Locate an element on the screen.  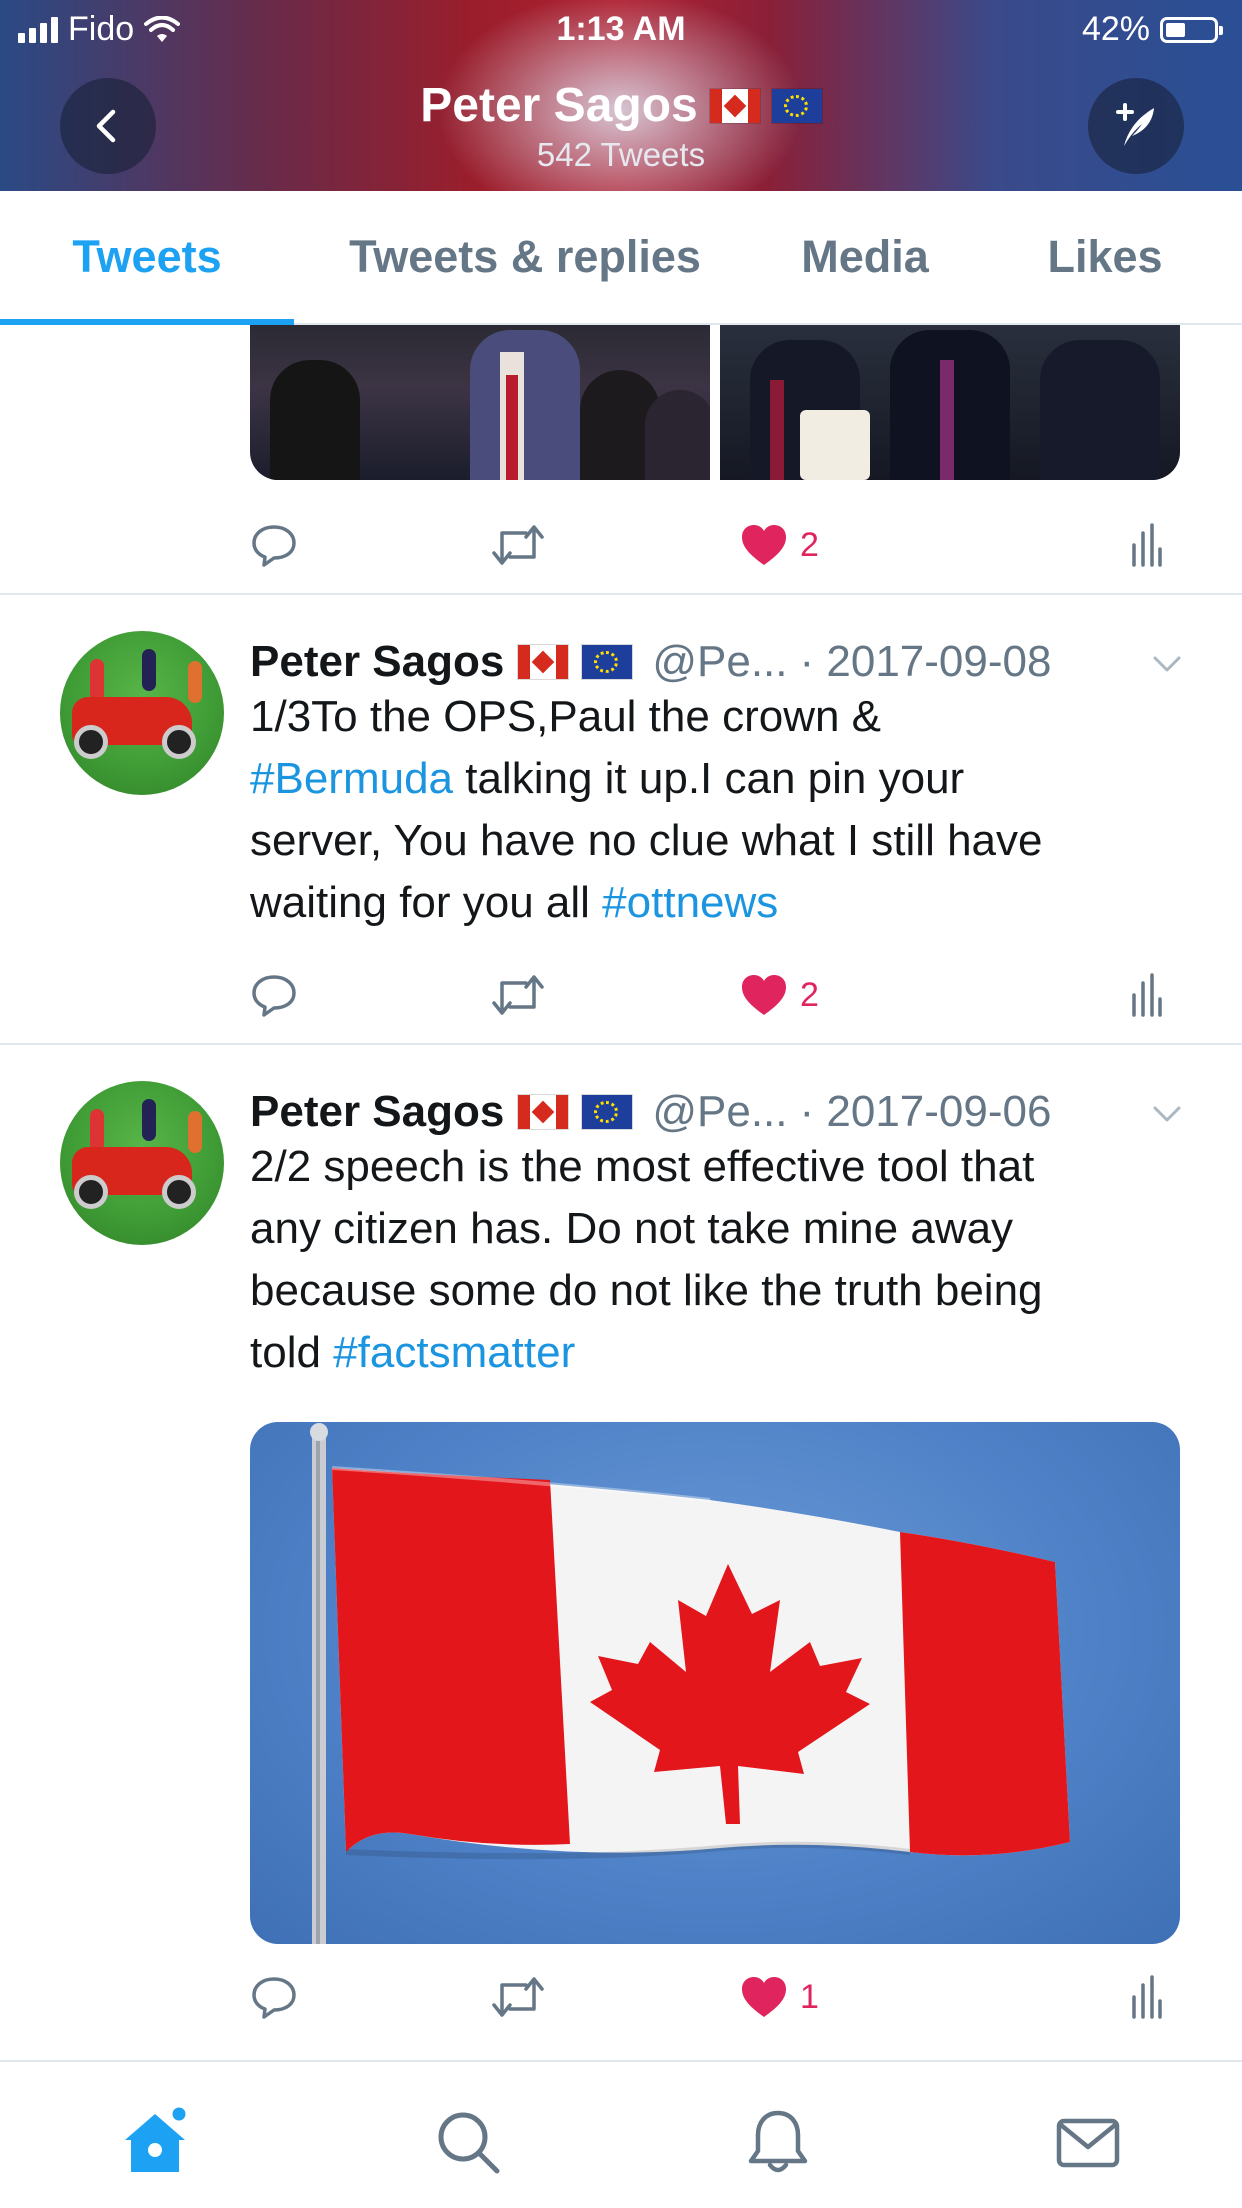
profile-header: Fido 1:13 AM 42% Peter Sagos 542 Tweets is located at coordinates (621, 95).